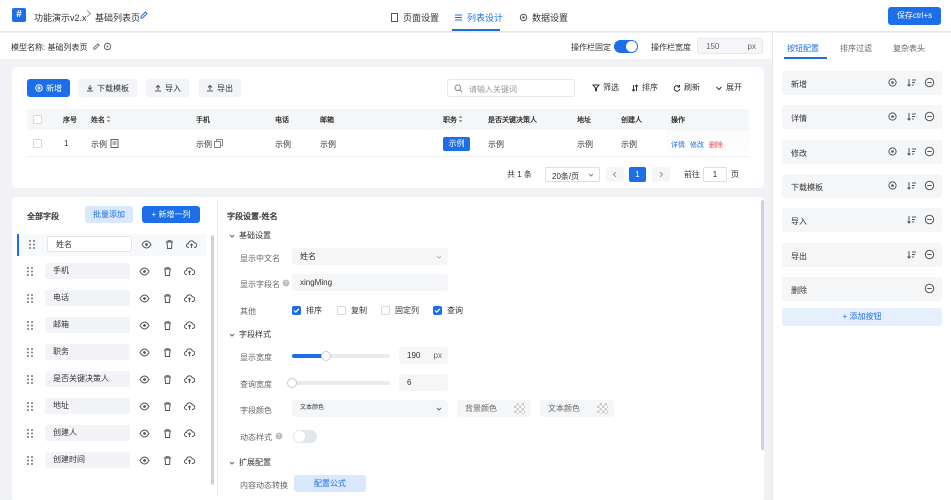  What do you see at coordinates (98, 120) in the screenshot?
I see `col-header-name: 姓名` at bounding box center [98, 120].